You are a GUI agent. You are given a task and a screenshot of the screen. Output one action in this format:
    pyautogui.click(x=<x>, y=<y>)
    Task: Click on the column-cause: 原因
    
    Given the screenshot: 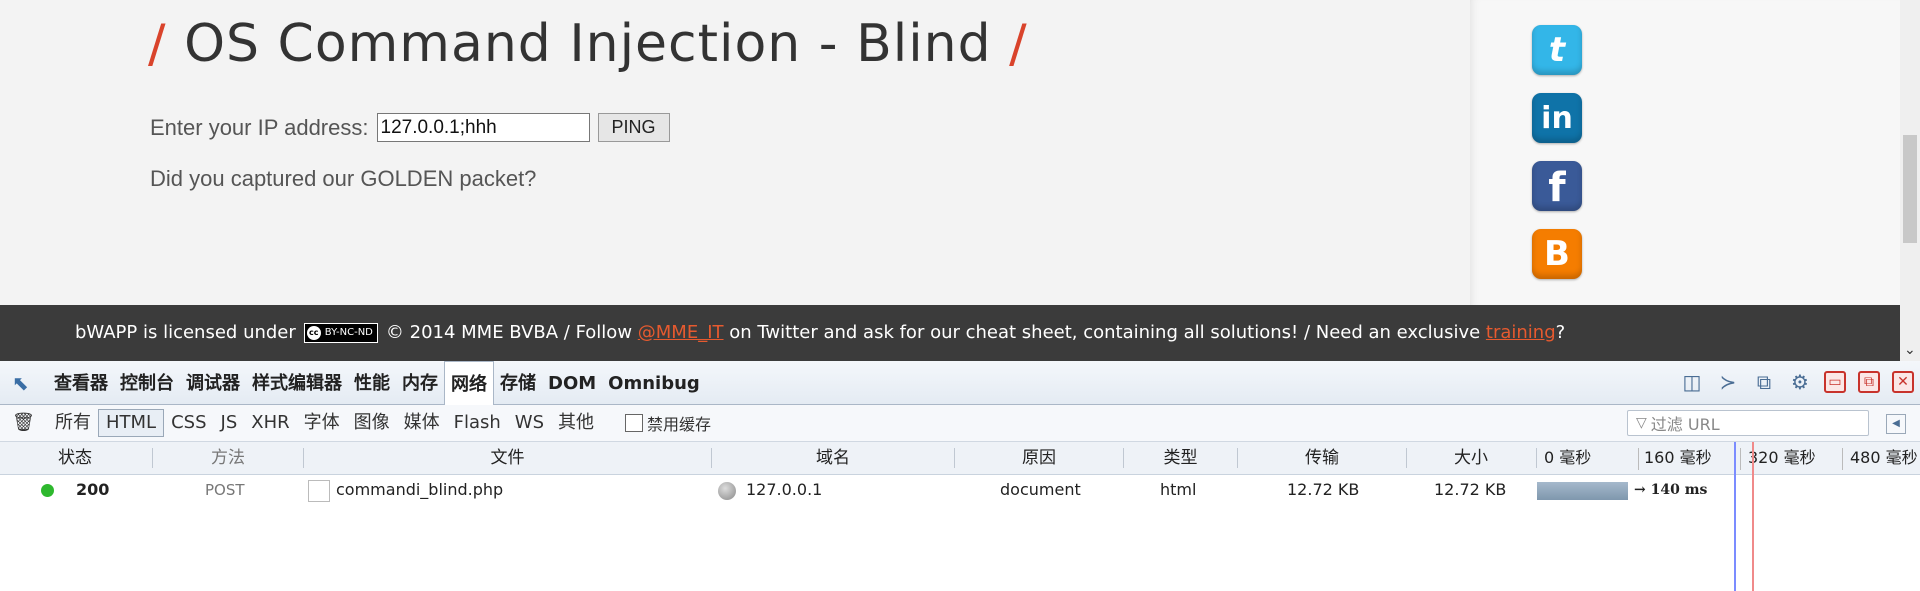 What is the action you would take?
    pyautogui.click(x=1039, y=458)
    